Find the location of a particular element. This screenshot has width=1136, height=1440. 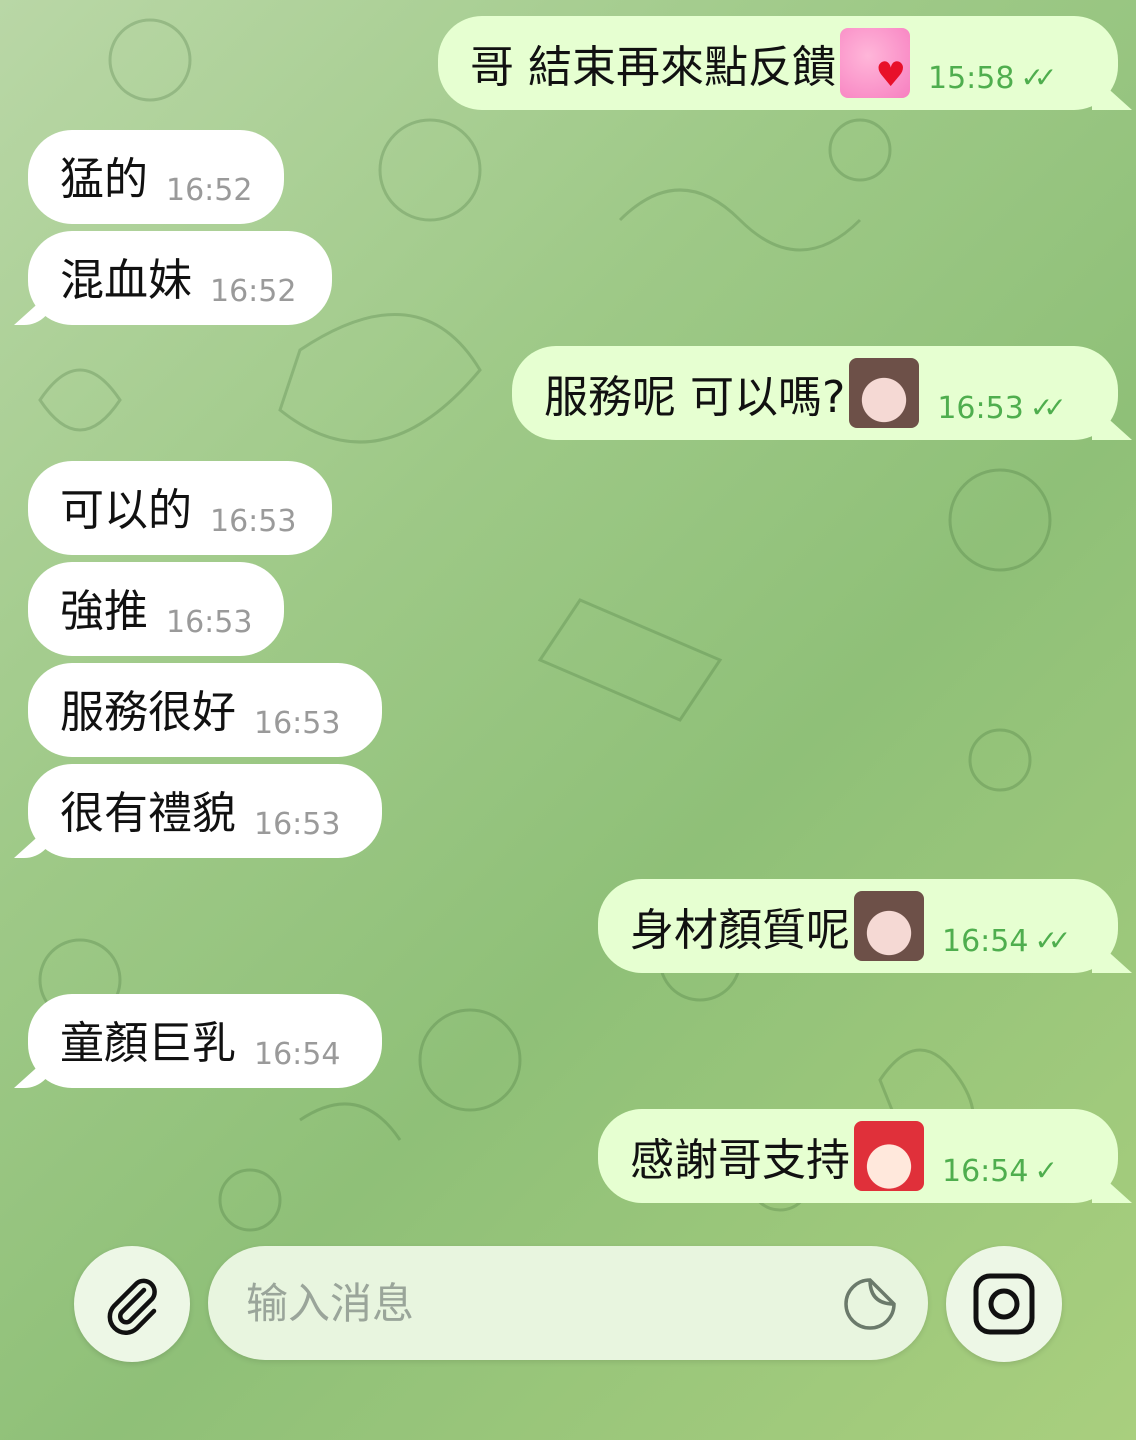

camera-button is located at coordinates (1004, 1304).